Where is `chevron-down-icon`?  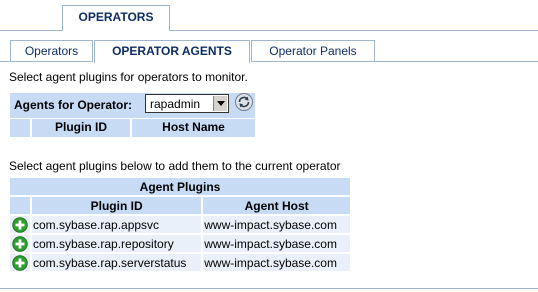 chevron-down-icon is located at coordinates (220, 103).